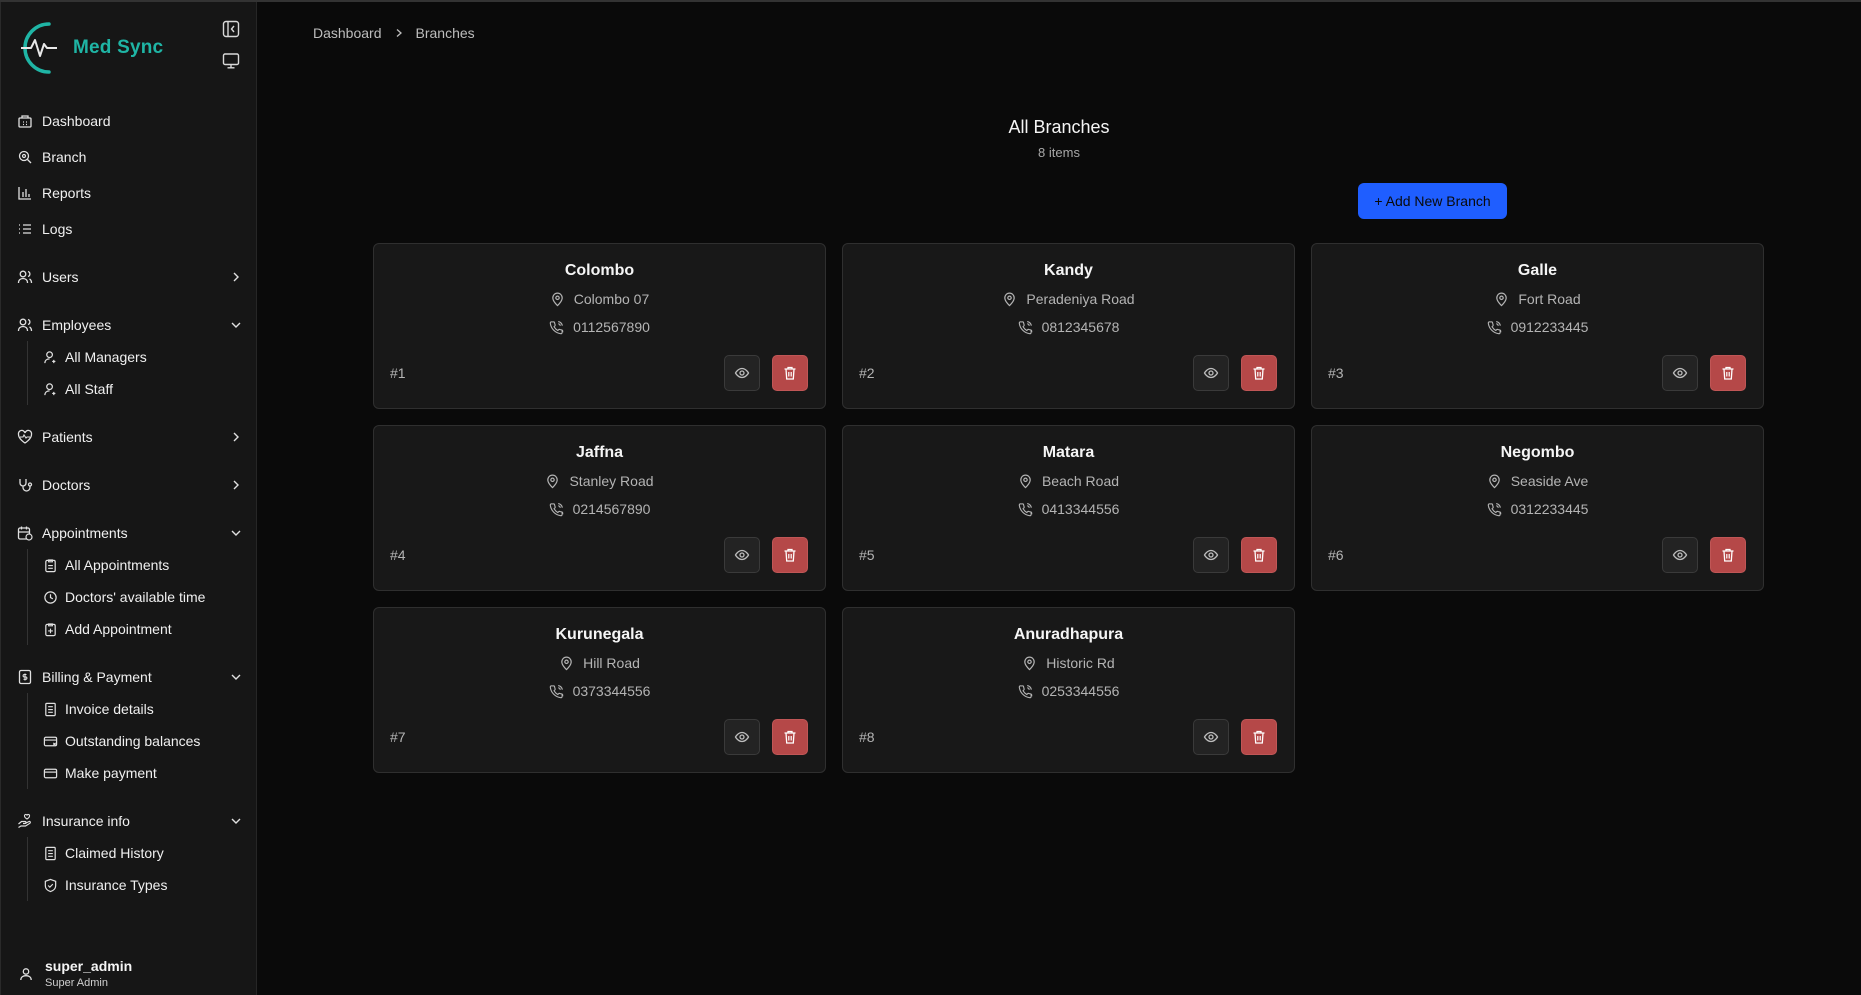 The width and height of the screenshot is (1861, 995). Describe the element at coordinates (611, 663) in the screenshot. I see `branch-address-text: Hill Road` at that location.